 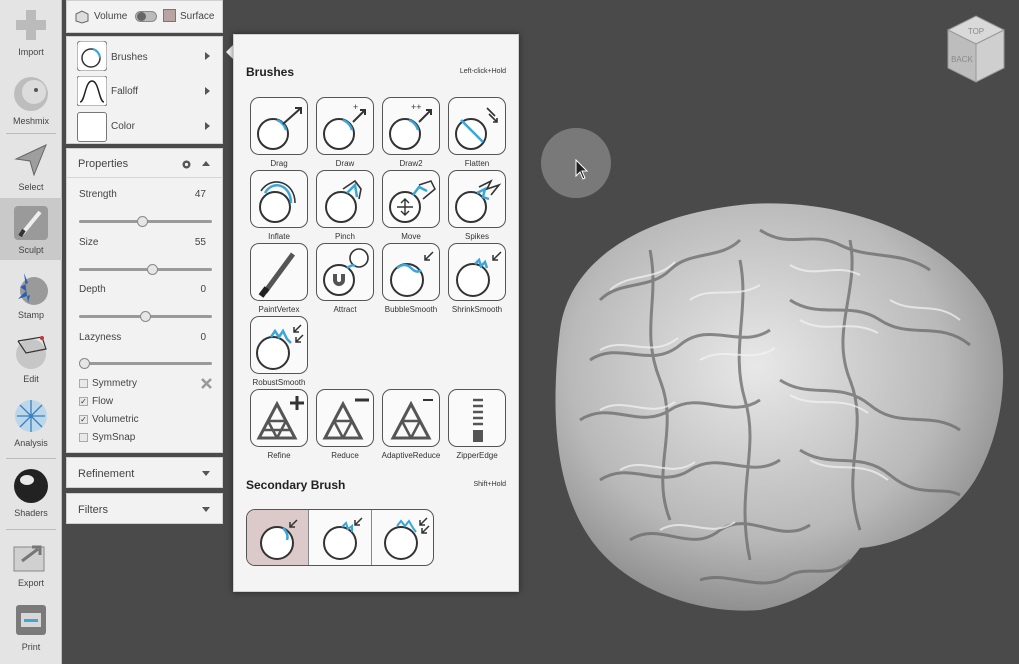 I want to click on draw-icon: +, so click(x=344, y=126).